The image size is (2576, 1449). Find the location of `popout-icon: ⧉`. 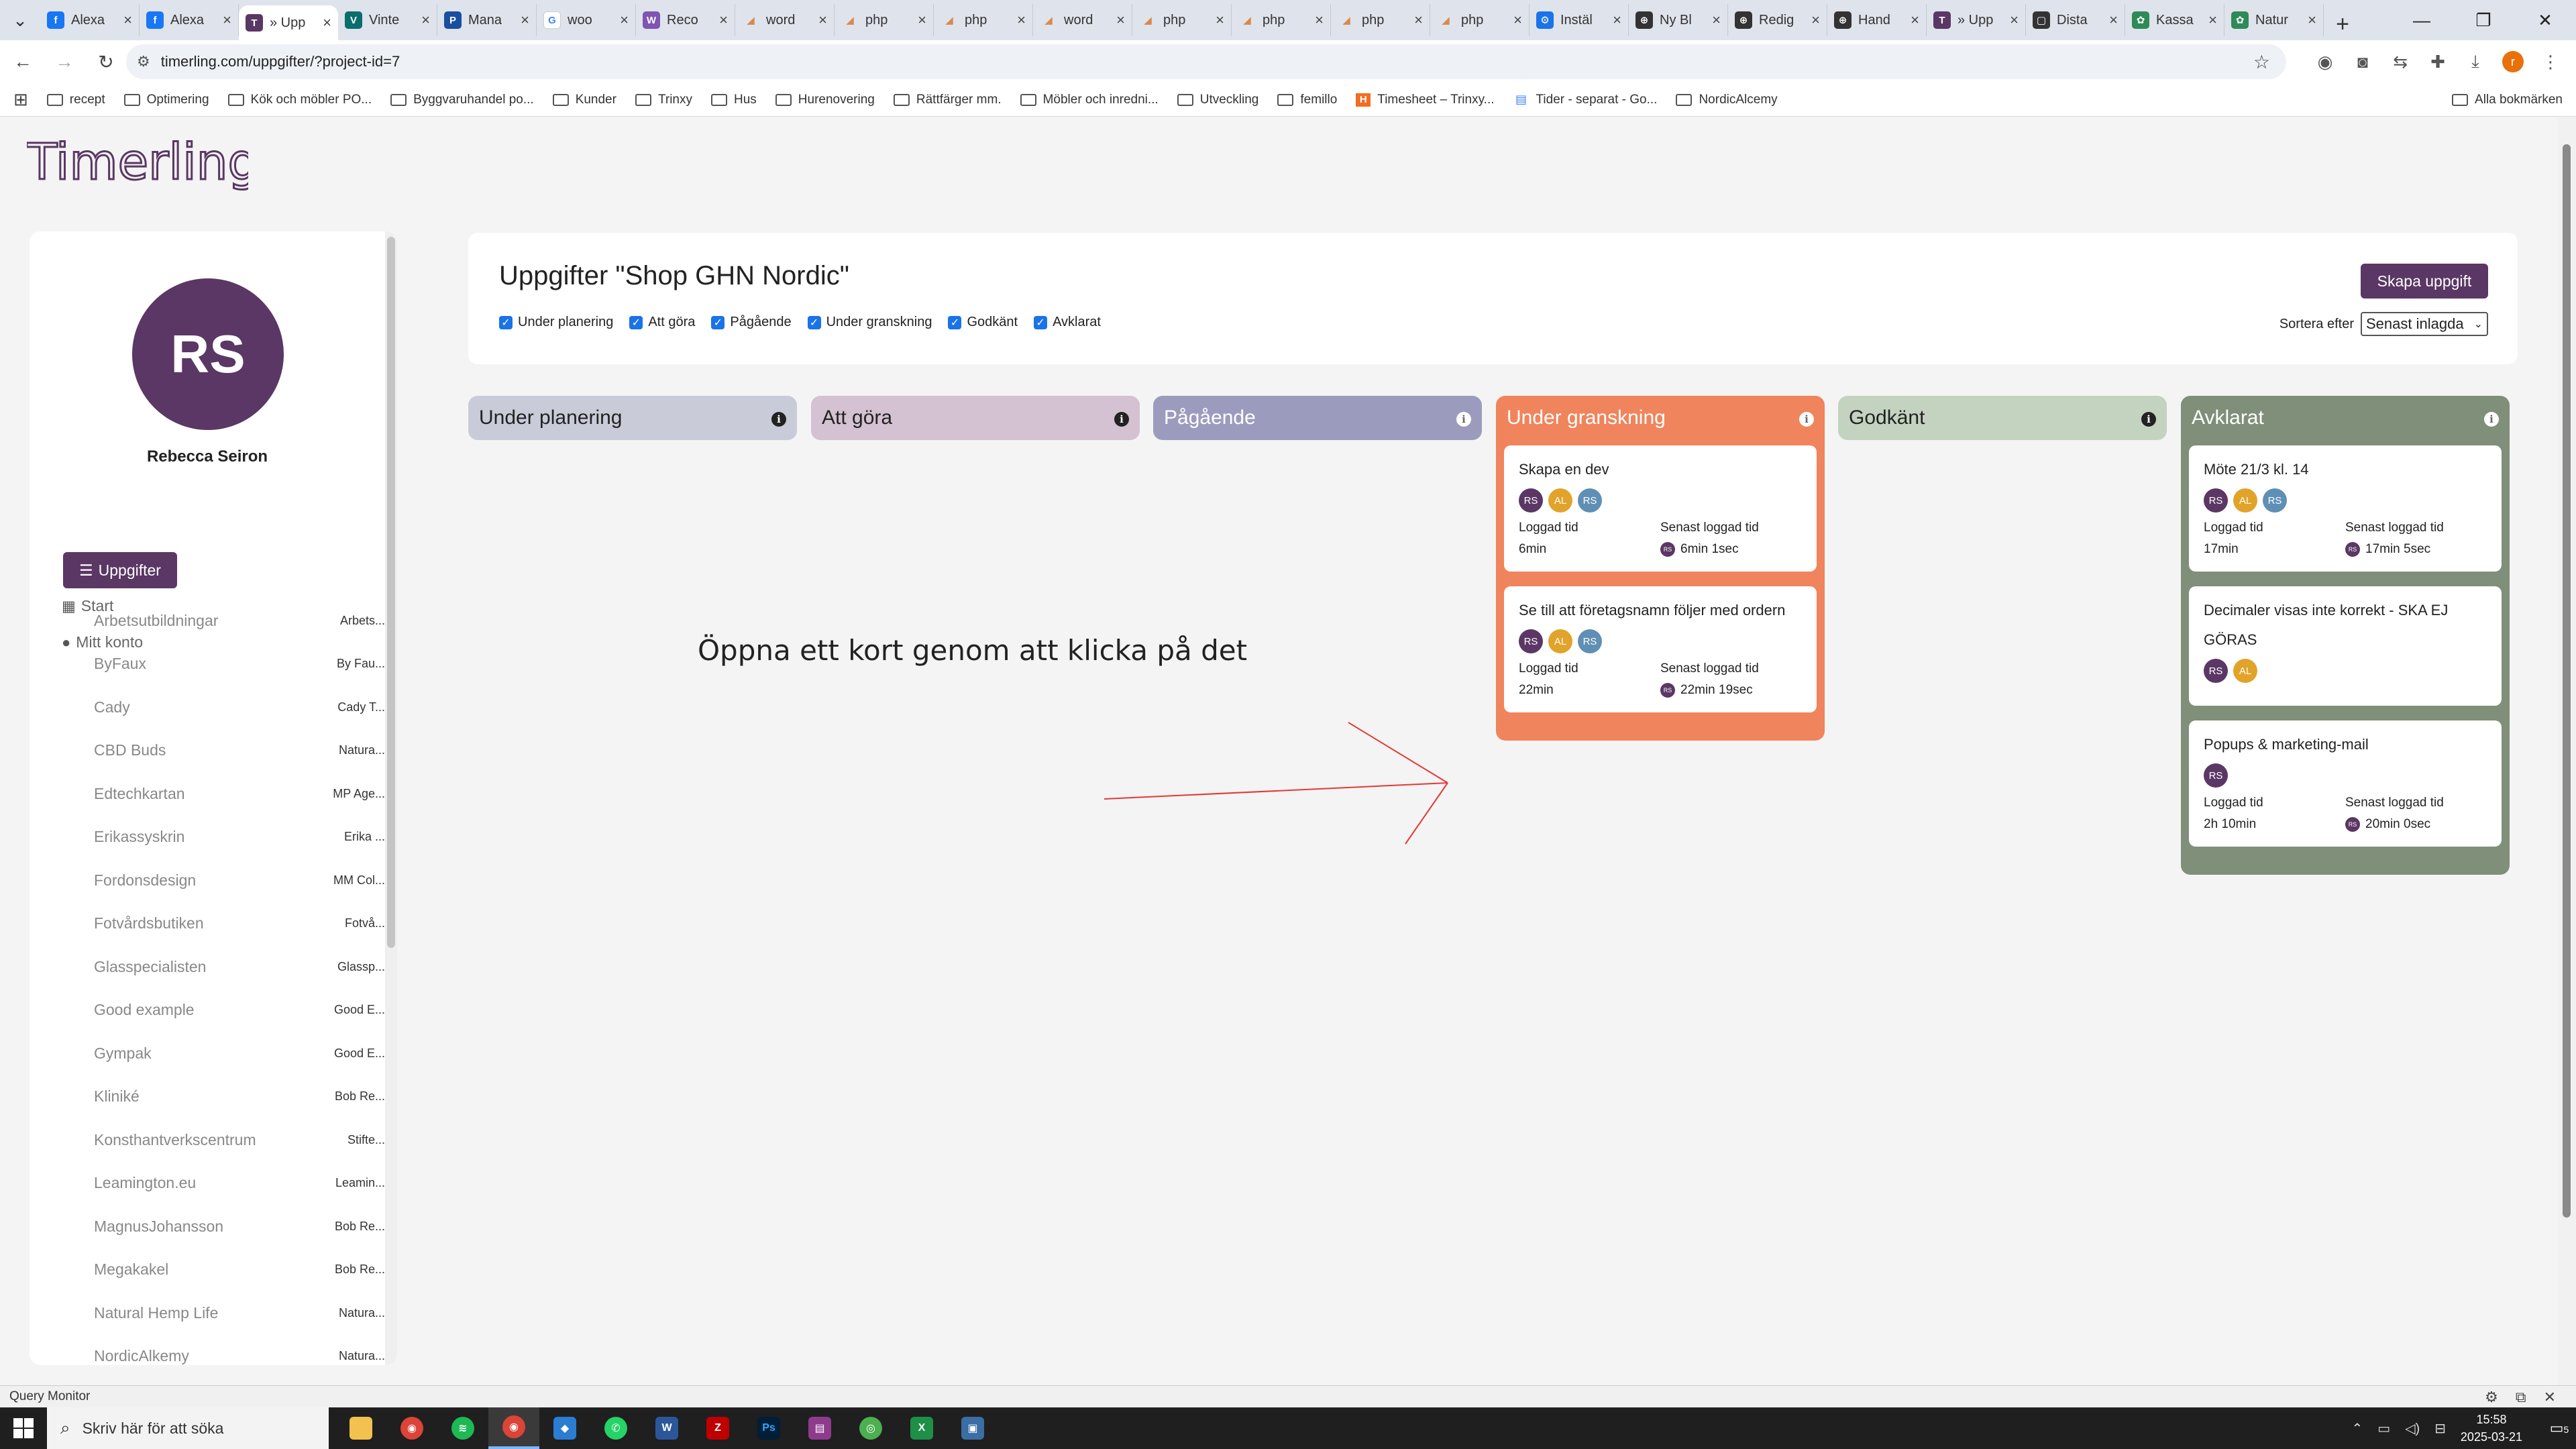

popout-icon: ⧉ is located at coordinates (2521, 1397).